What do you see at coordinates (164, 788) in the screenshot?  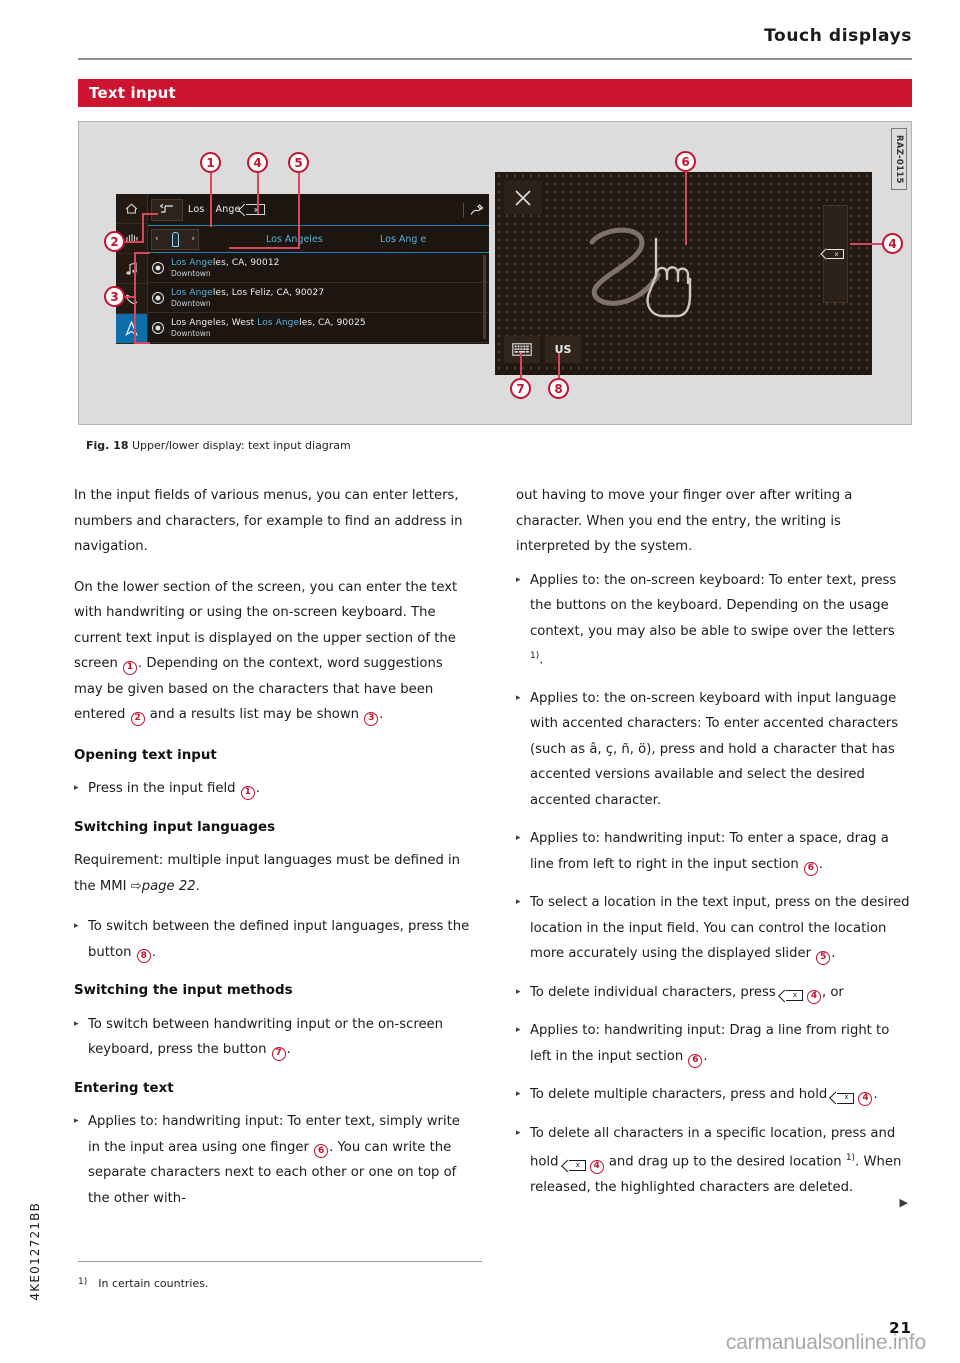 I see `bullet-1-a: Press in the input field` at bounding box center [164, 788].